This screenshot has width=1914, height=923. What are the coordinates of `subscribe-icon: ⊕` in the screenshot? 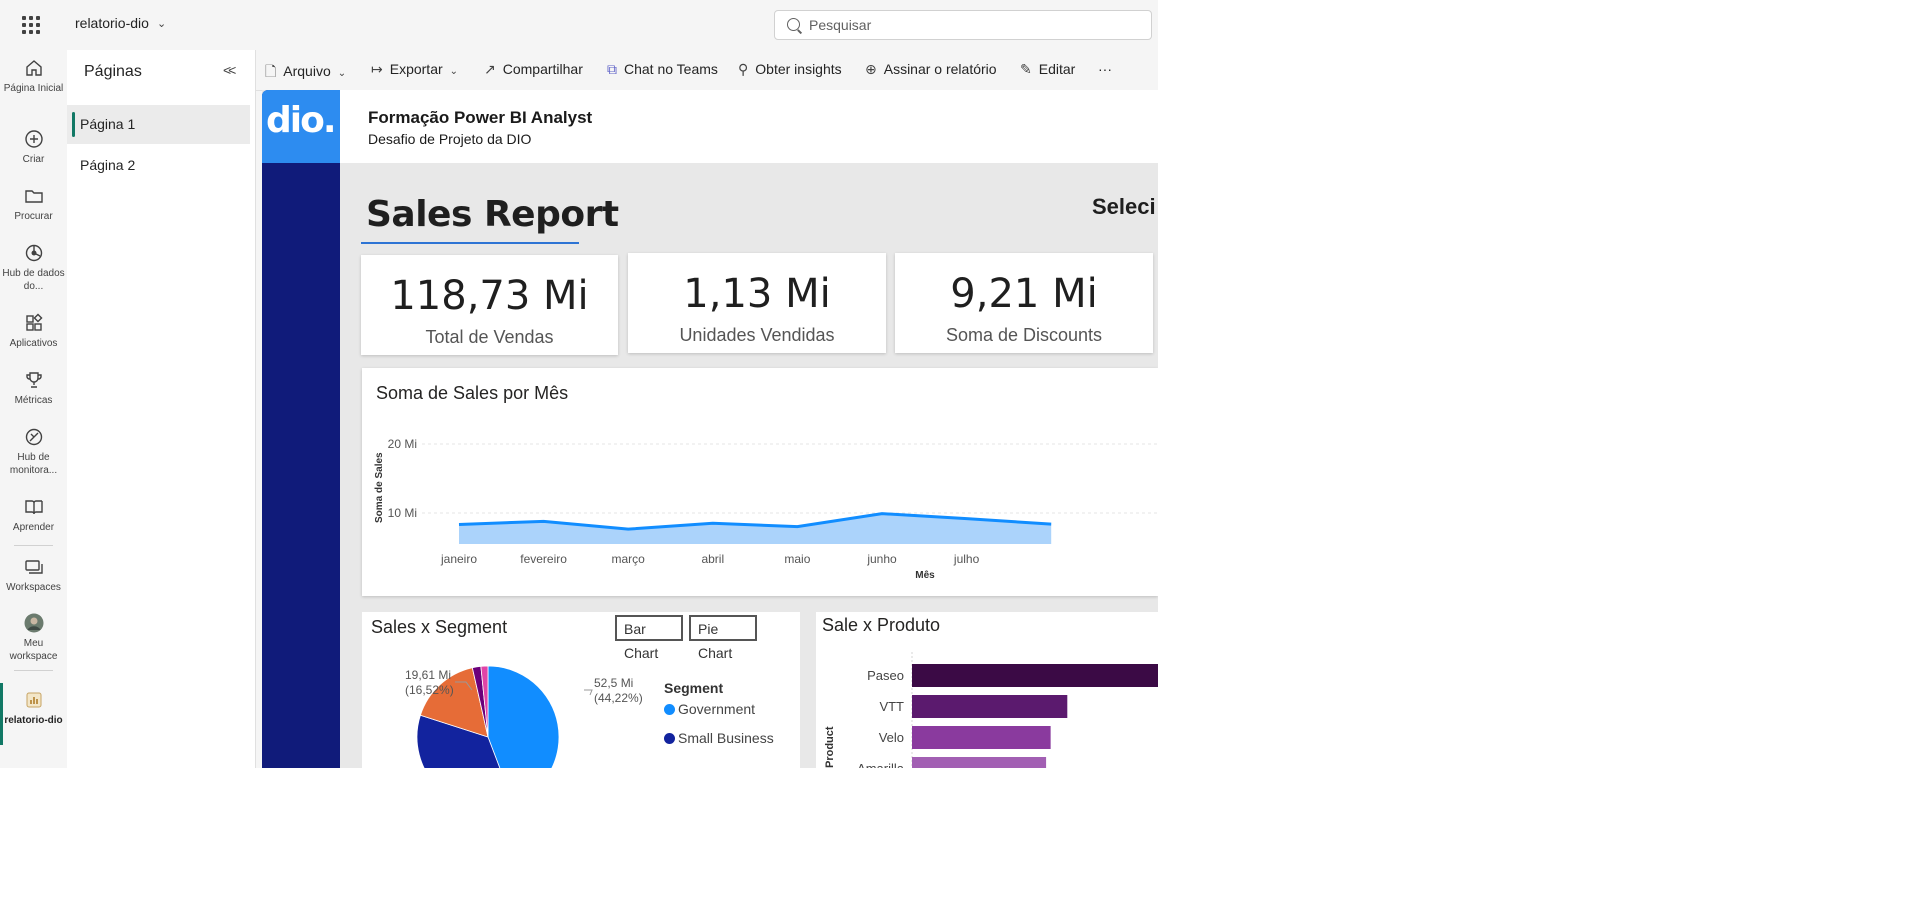 It's located at (871, 69).